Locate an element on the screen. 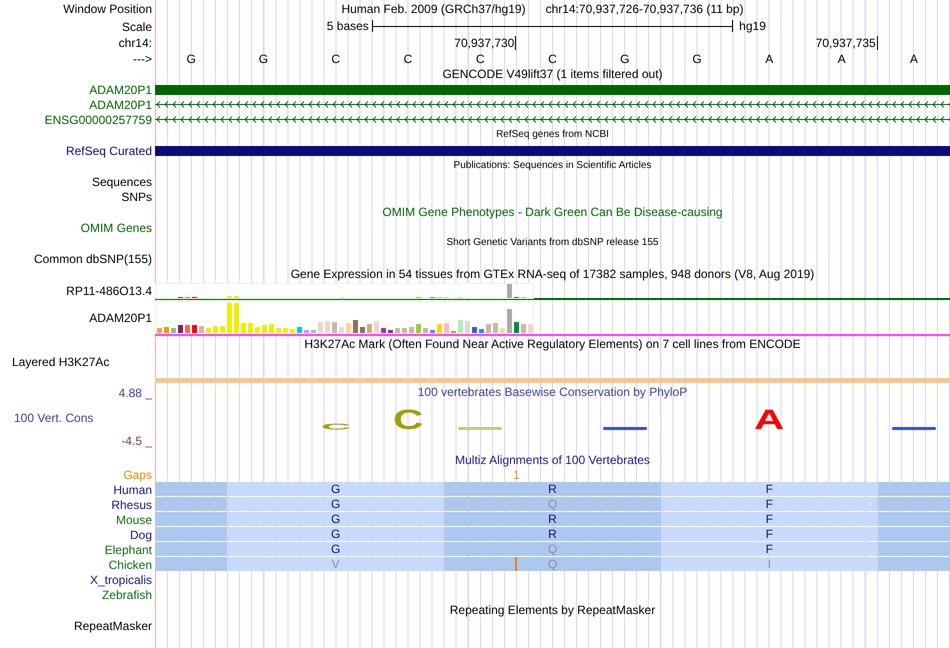 This screenshot has height=648, width=950. scale-label: 5 bases is located at coordinates (348, 26).